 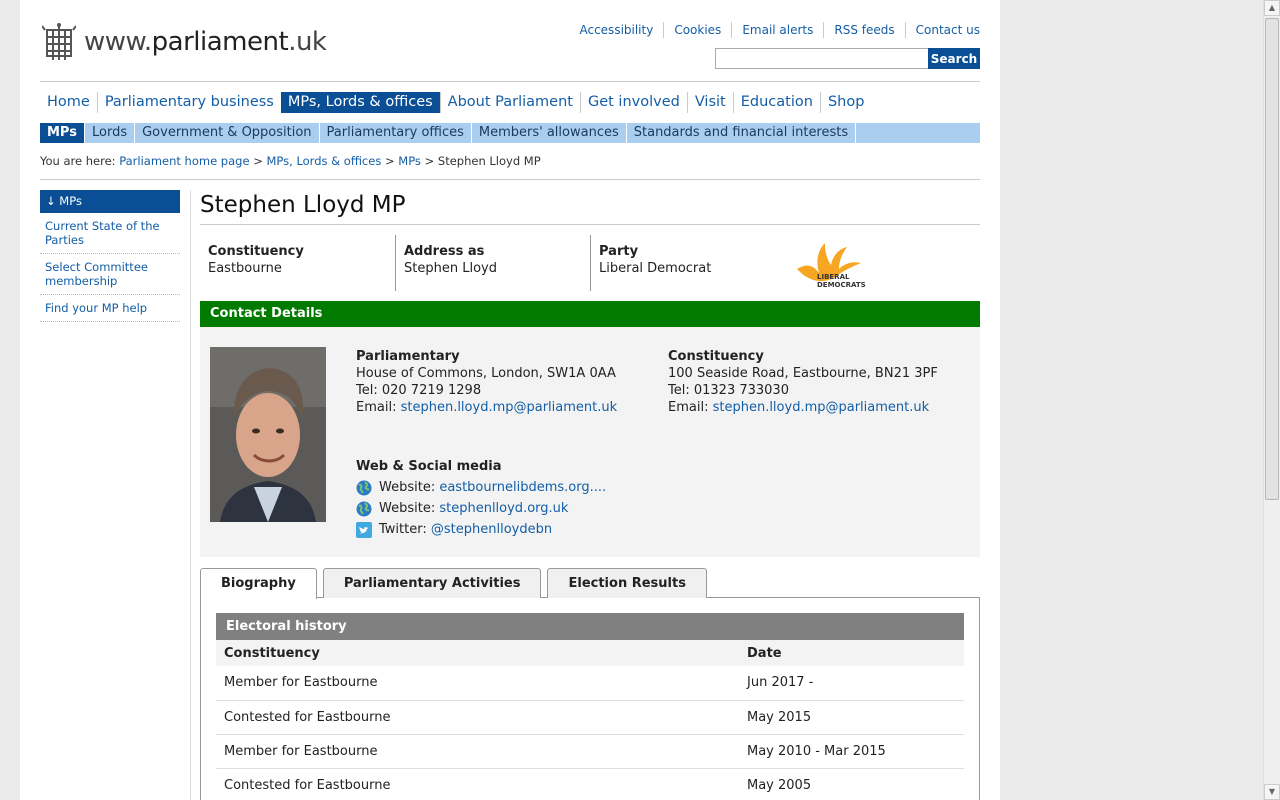 What do you see at coordinates (184, 161) in the screenshot?
I see `breadcrumb-link-home: Parliament home page` at bounding box center [184, 161].